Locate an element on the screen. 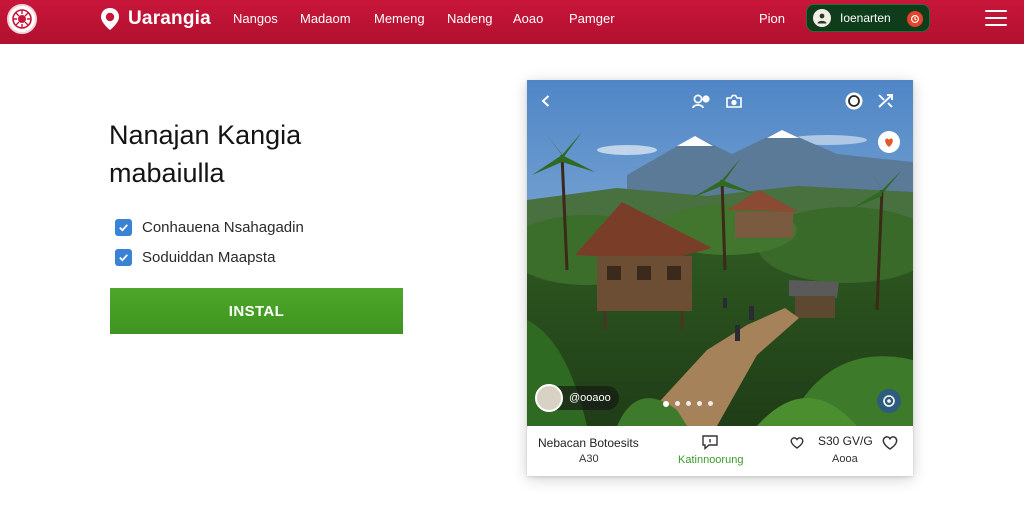  headline-line-1: Nanajan Kangia is located at coordinates (205, 135).